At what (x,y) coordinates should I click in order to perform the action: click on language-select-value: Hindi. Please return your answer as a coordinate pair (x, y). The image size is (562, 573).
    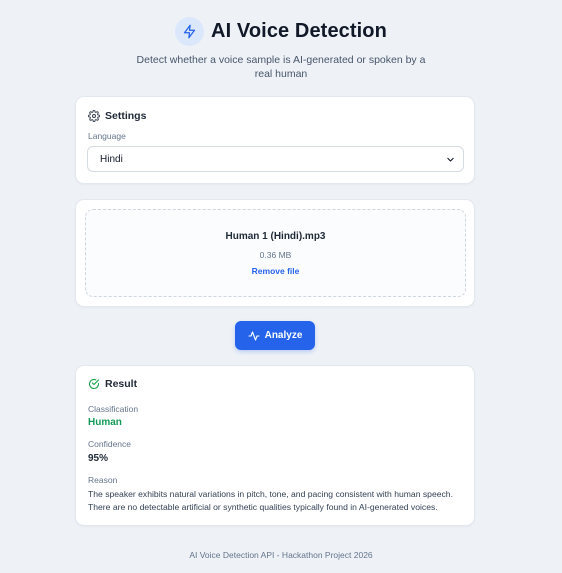
    Looking at the image, I should click on (111, 159).